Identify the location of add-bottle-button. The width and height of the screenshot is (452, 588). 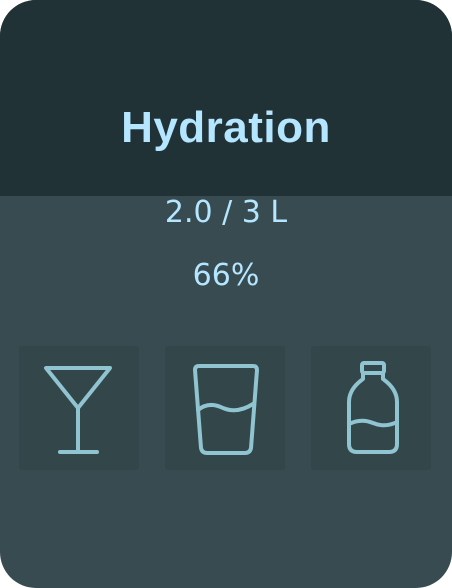
(371, 408).